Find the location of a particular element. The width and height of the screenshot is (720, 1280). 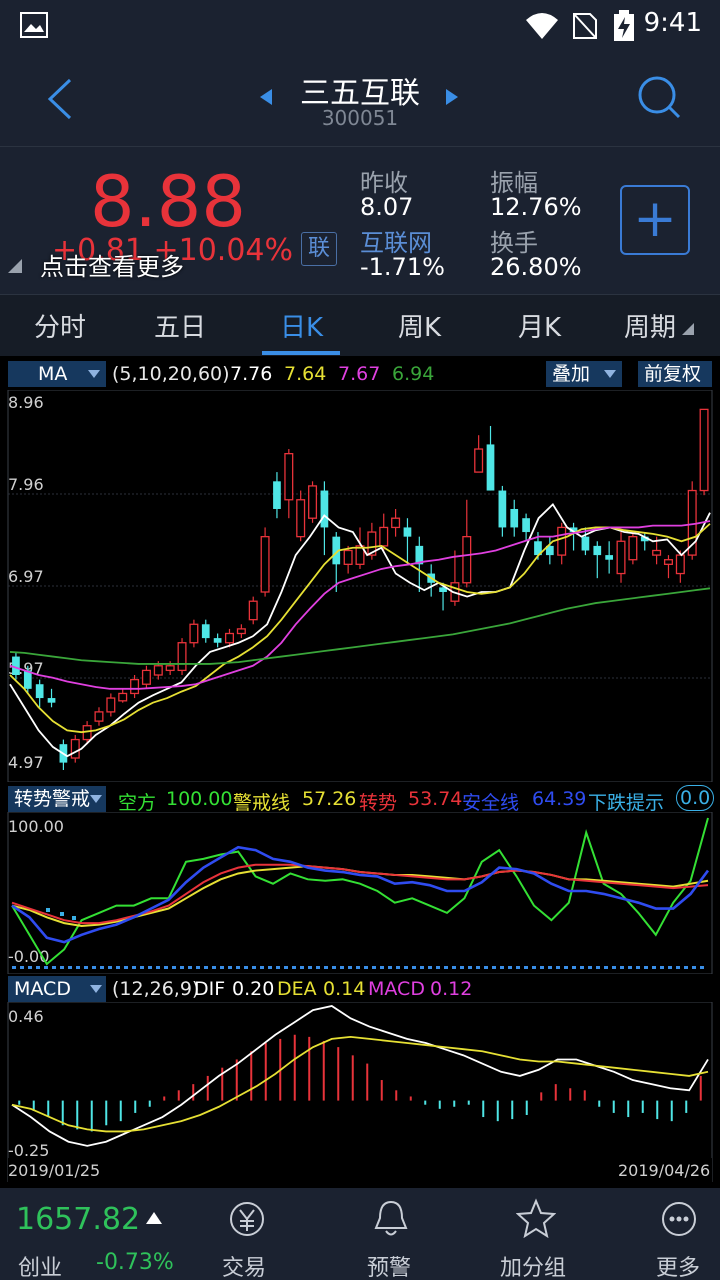

next-stock-icon is located at coordinates (452, 97).